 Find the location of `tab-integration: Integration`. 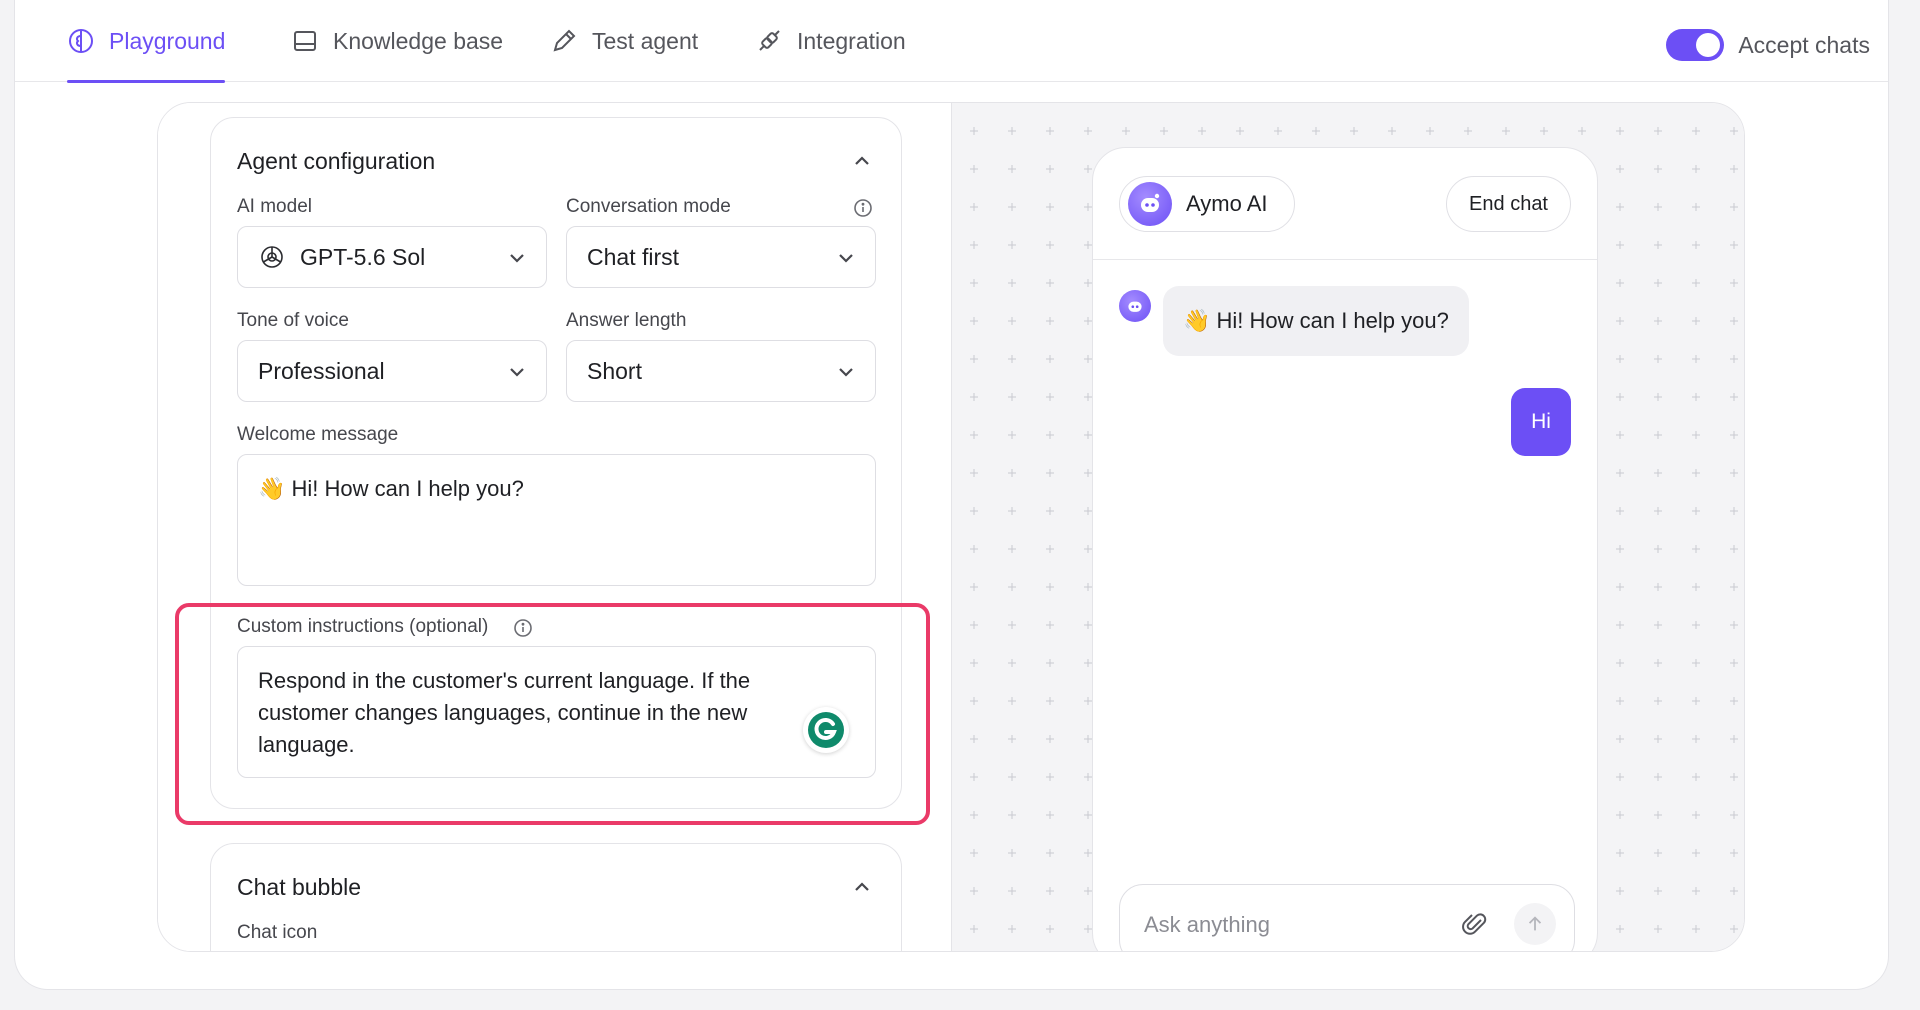

tab-integration: Integration is located at coordinates (830, 41).